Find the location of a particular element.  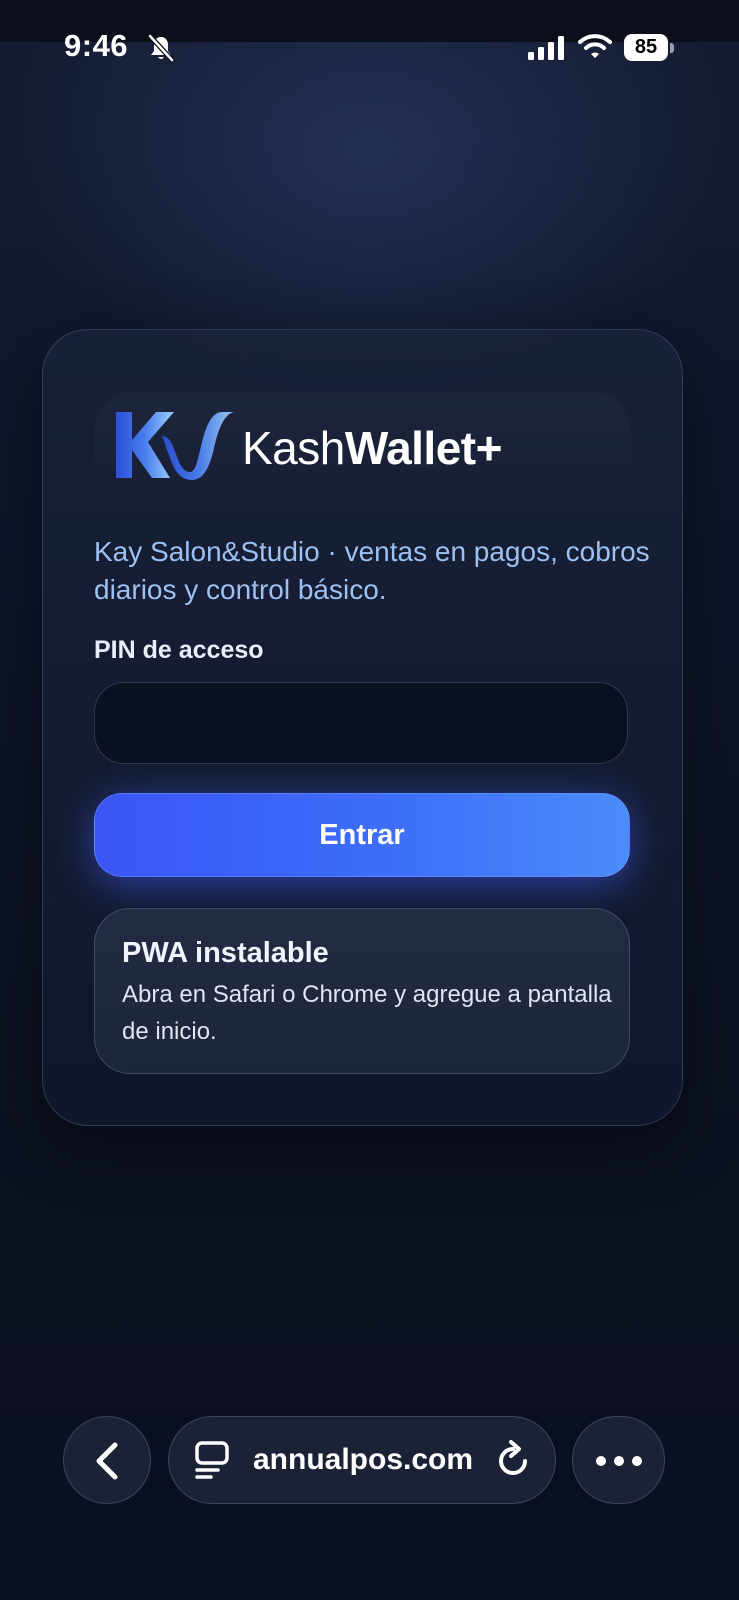

pwa-title: PWA instalable is located at coordinates (225, 953).